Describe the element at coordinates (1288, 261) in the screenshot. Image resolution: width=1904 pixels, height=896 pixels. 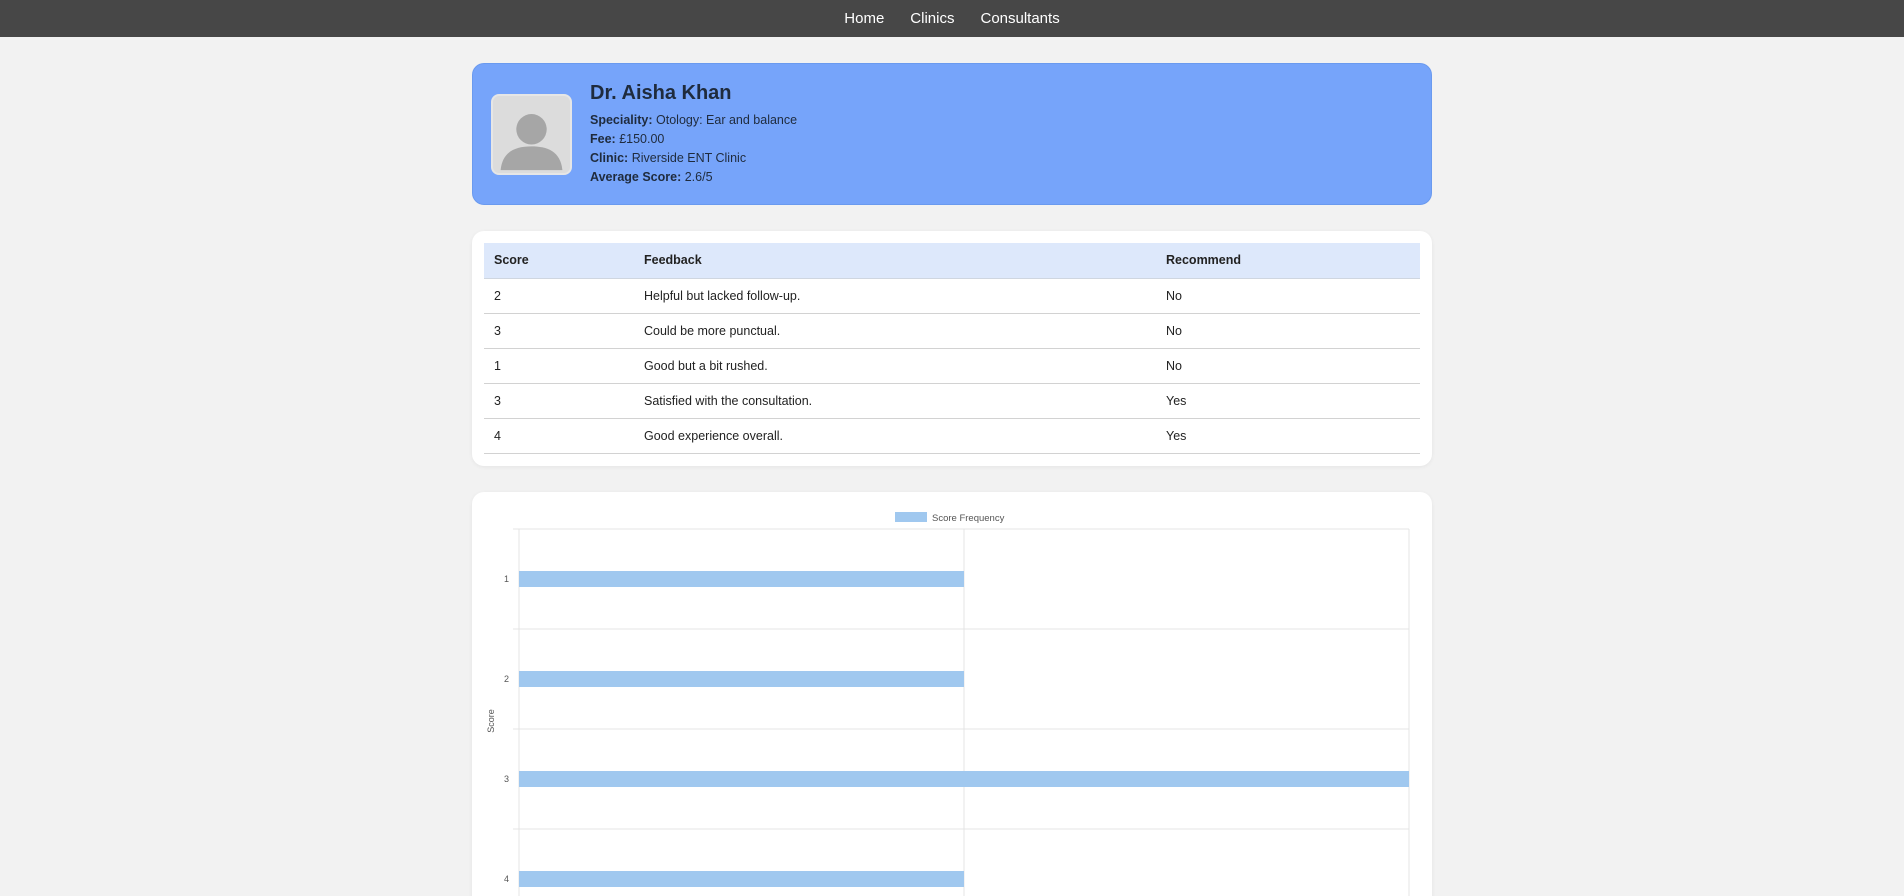
I see `header-recommend: Recommend` at that location.